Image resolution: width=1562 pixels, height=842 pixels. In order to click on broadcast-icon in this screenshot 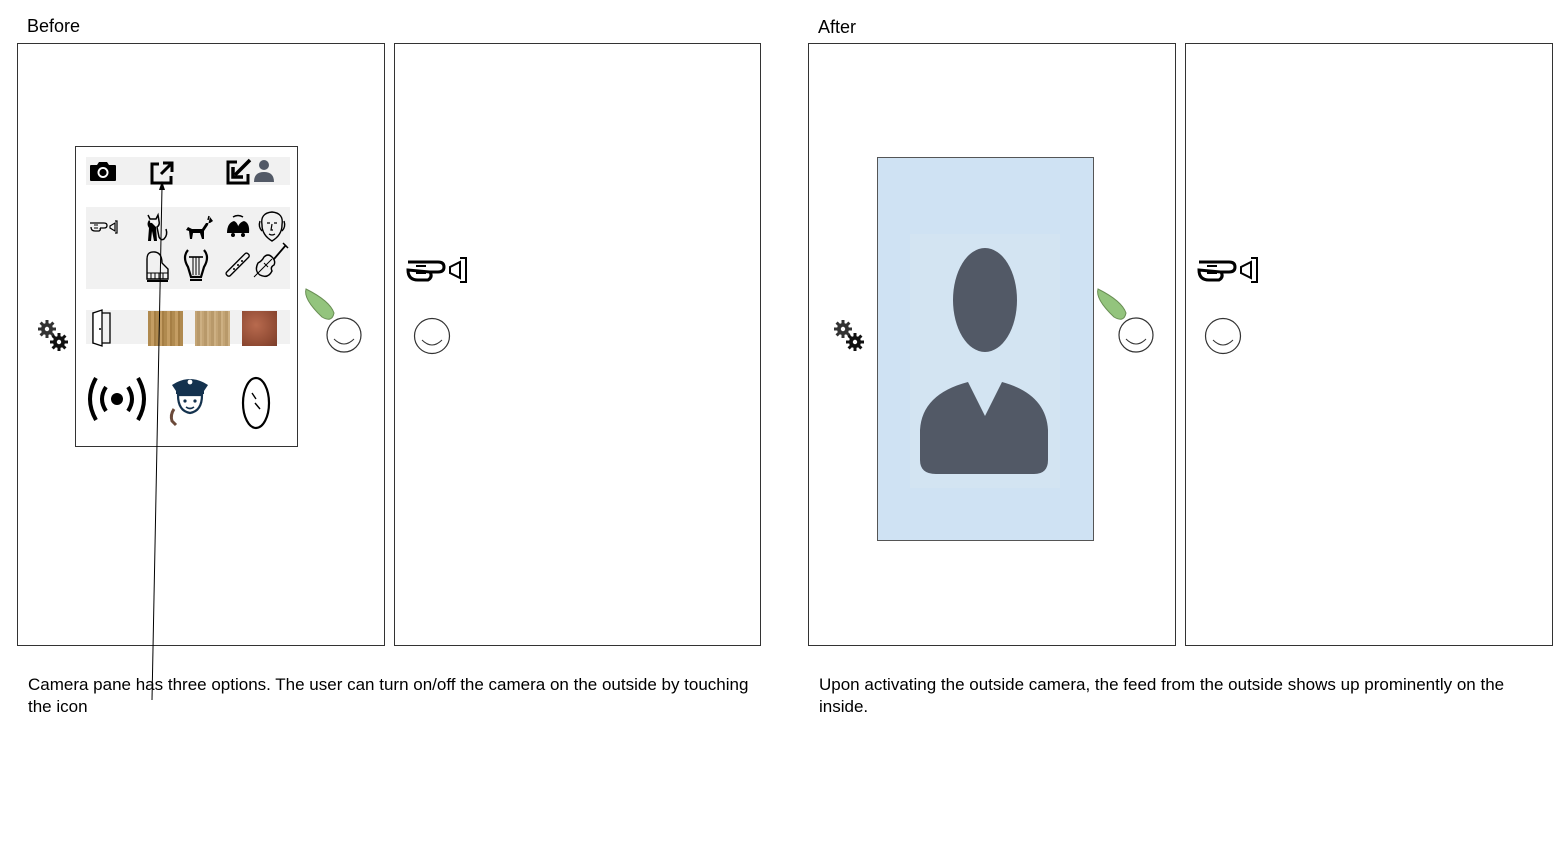, I will do `click(117, 399)`.